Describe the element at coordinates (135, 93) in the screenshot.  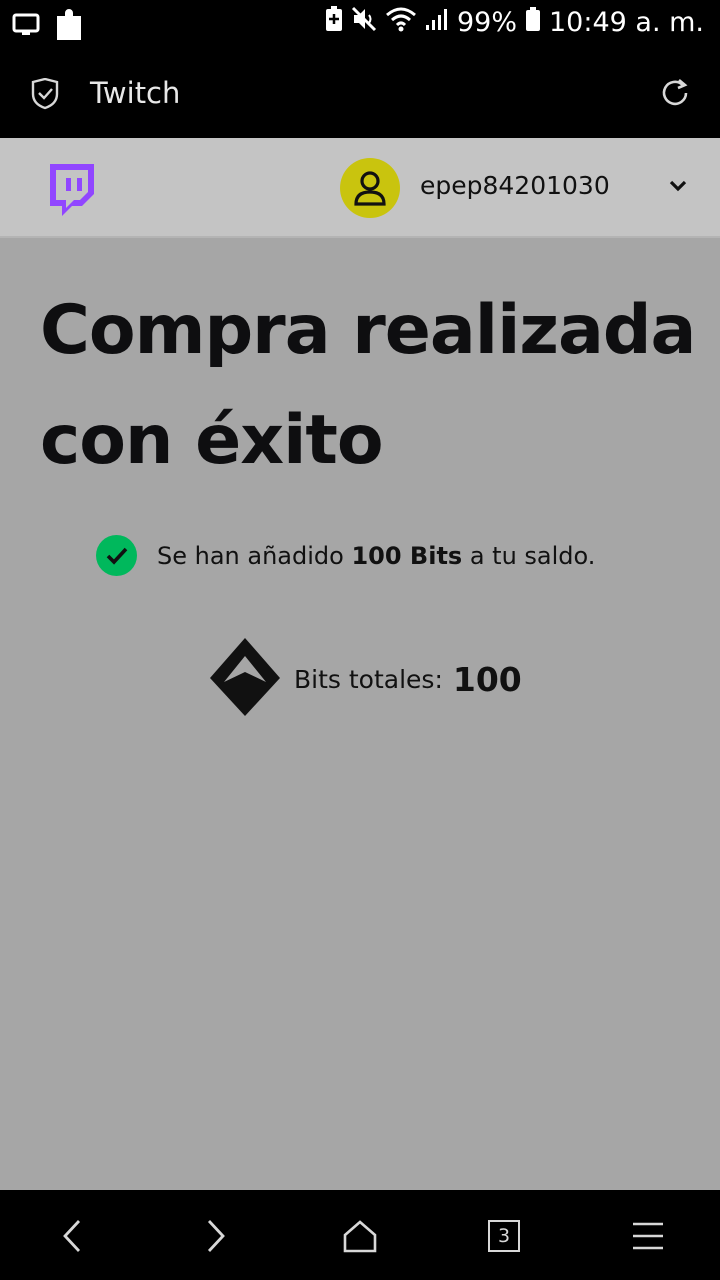
I see `browser-page-title: Twitch` at that location.